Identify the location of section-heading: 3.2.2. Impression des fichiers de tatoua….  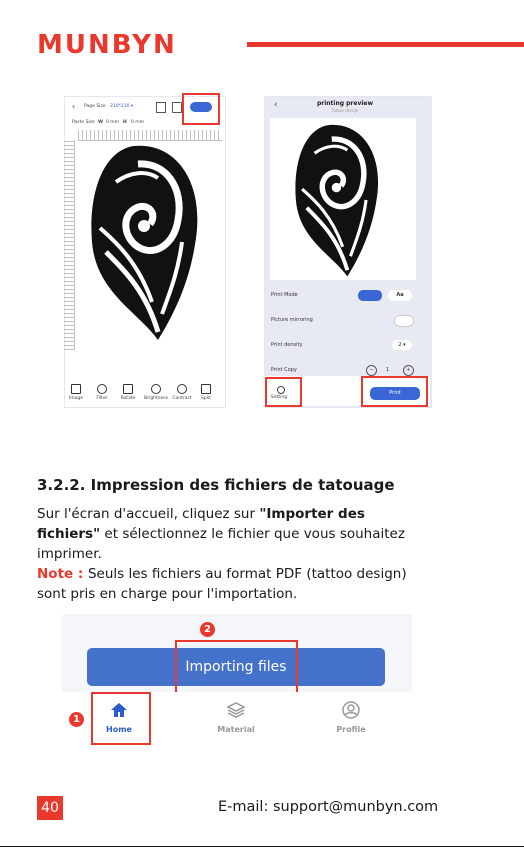
(216, 485).